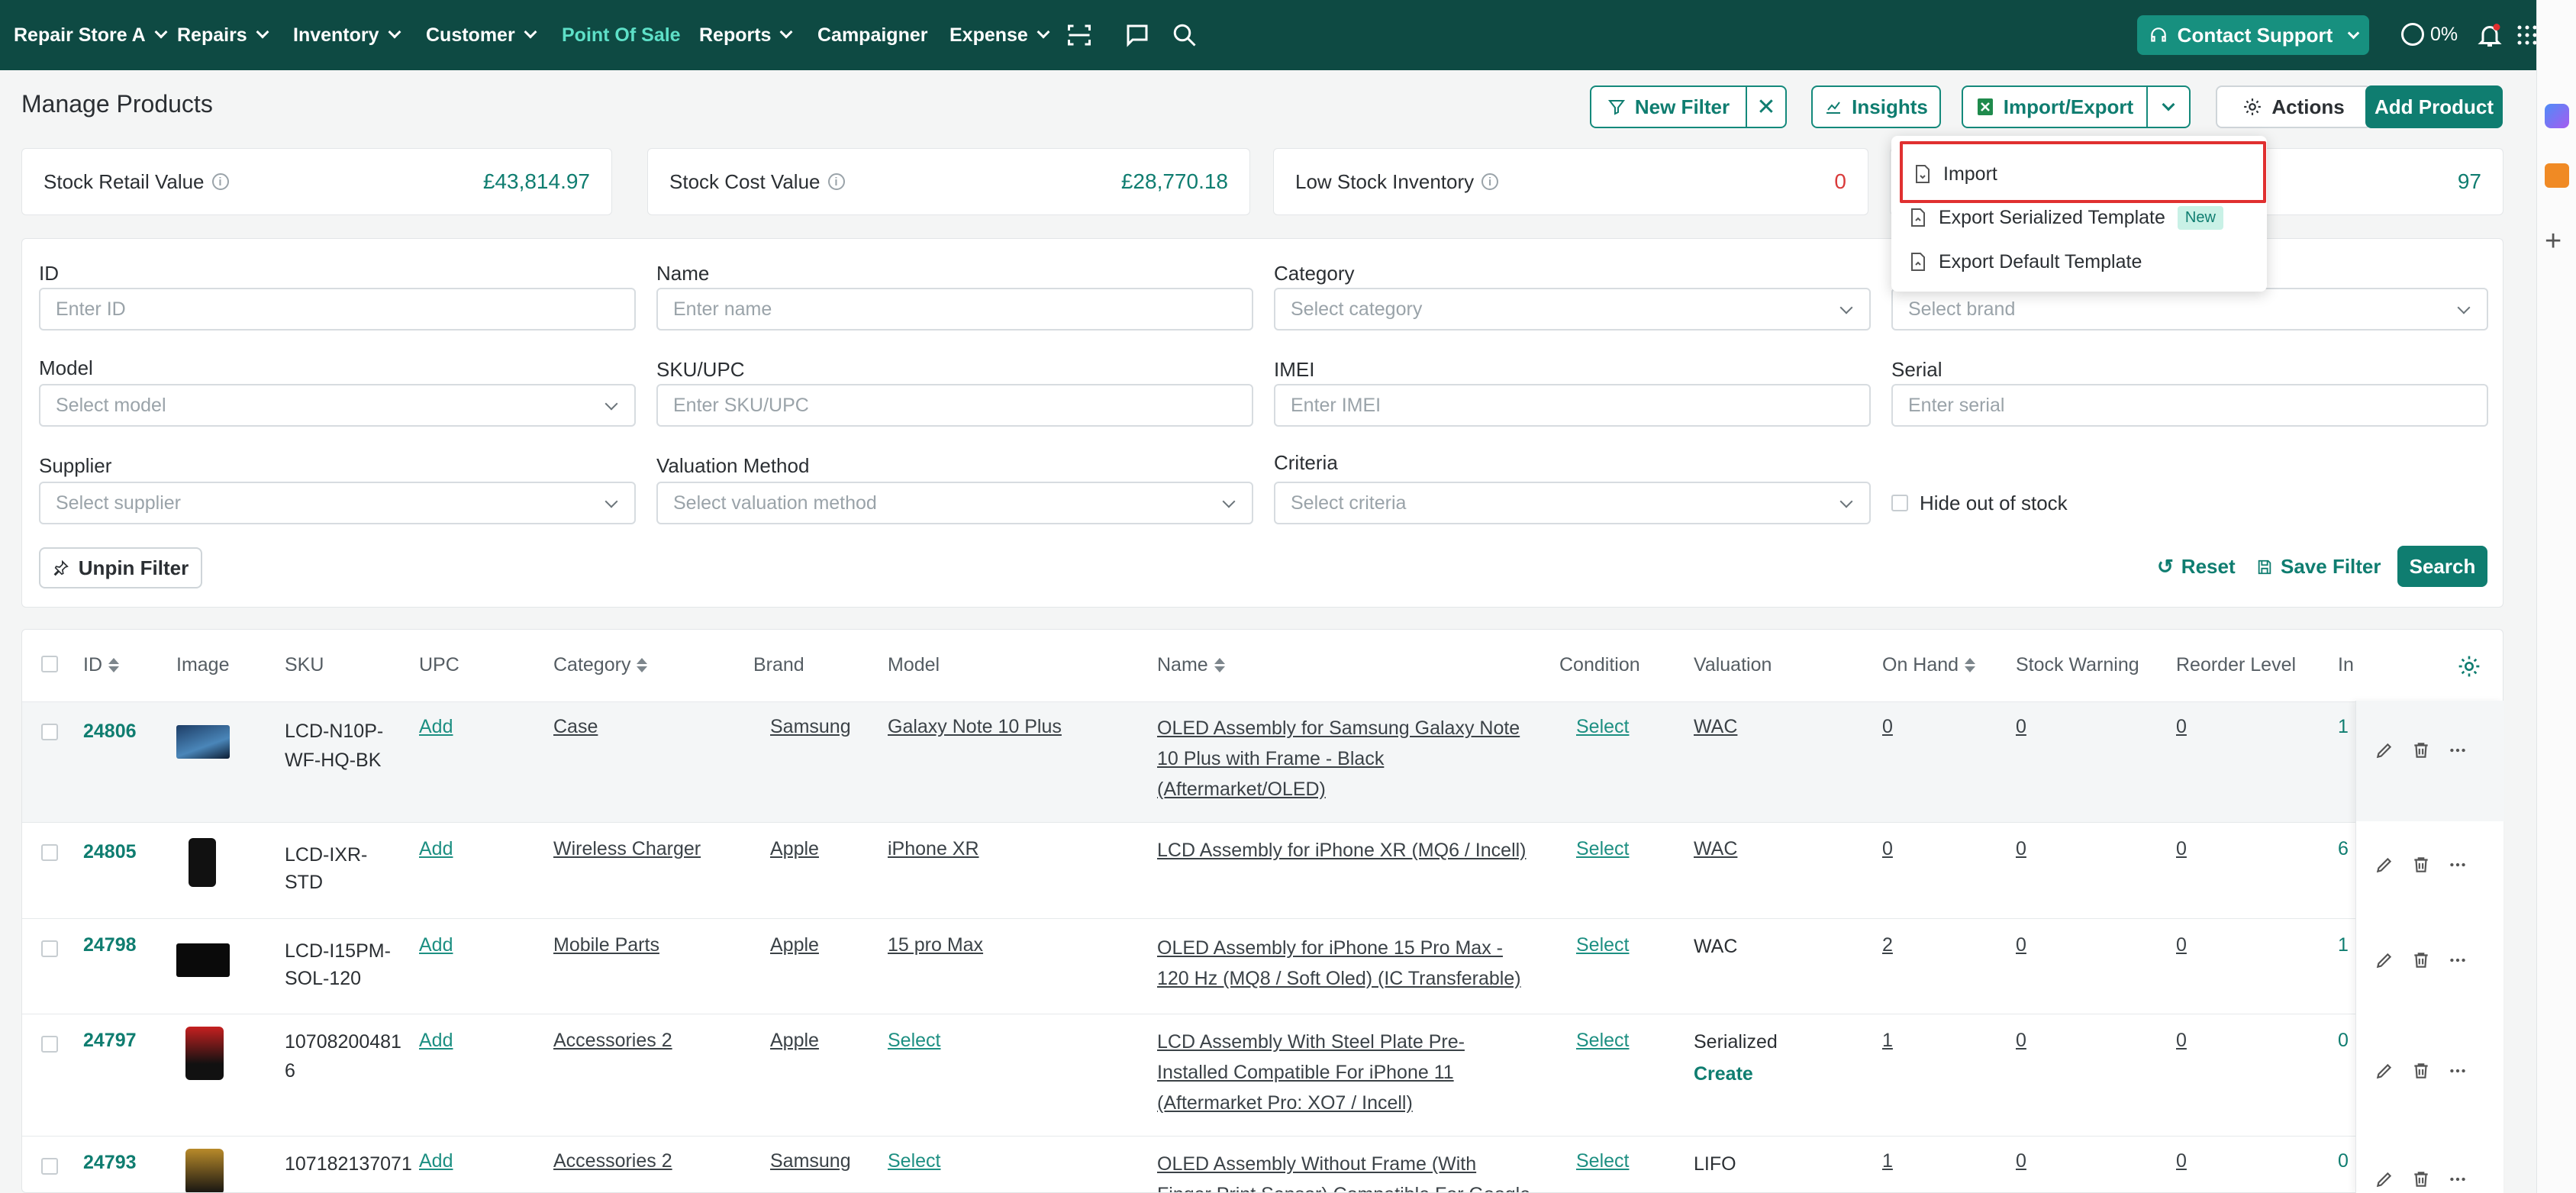  I want to click on nav-point-of-sale: Point Of Sale, so click(622, 35).